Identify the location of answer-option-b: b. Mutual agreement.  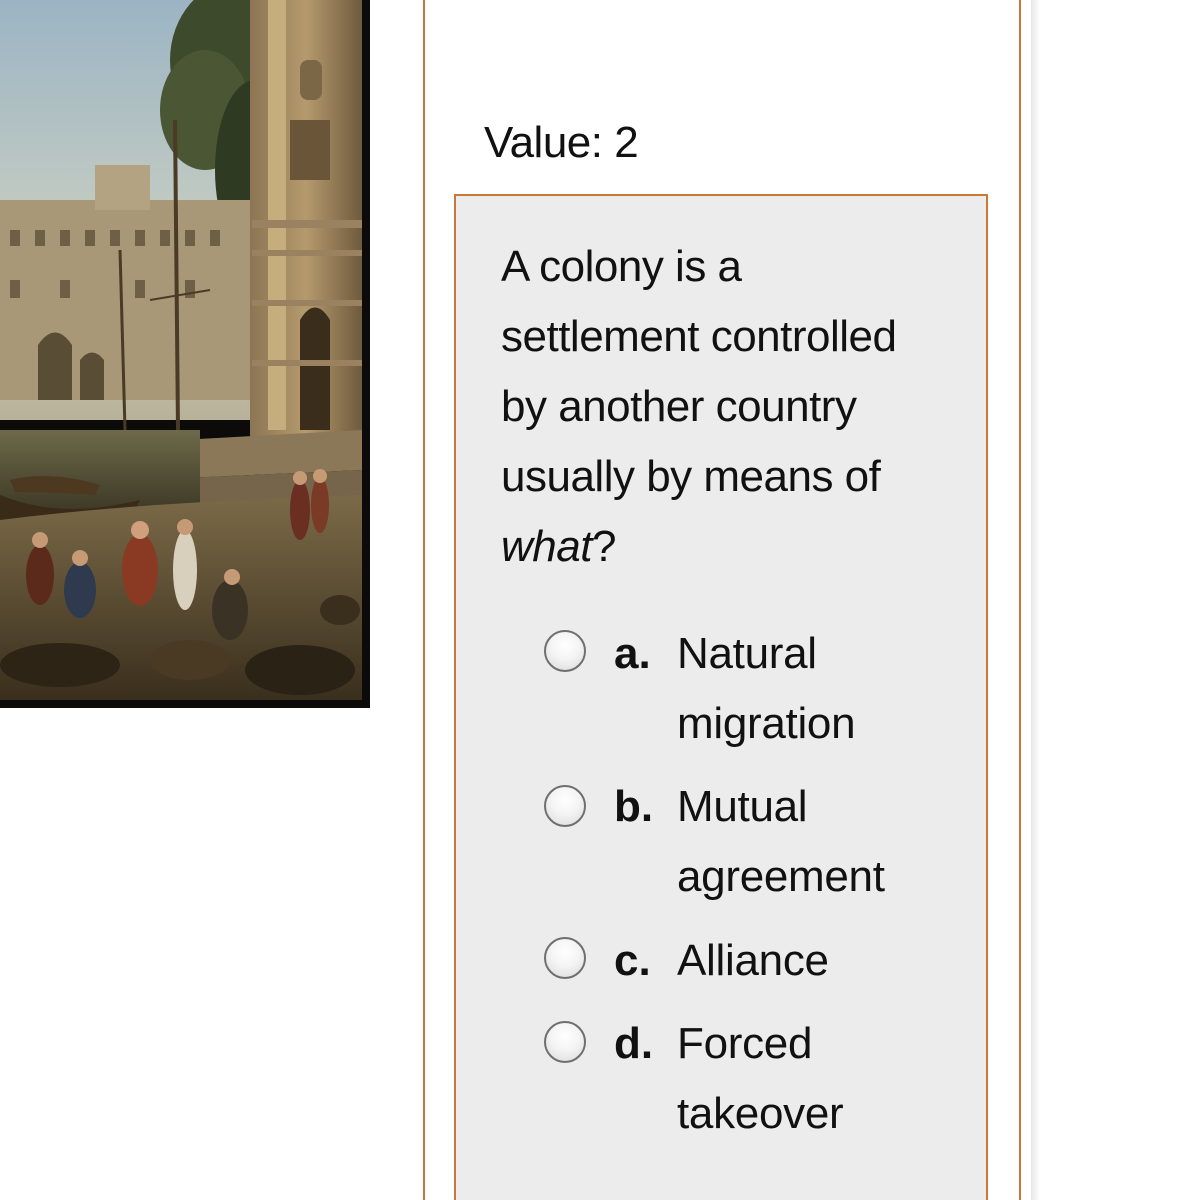
(760, 842).